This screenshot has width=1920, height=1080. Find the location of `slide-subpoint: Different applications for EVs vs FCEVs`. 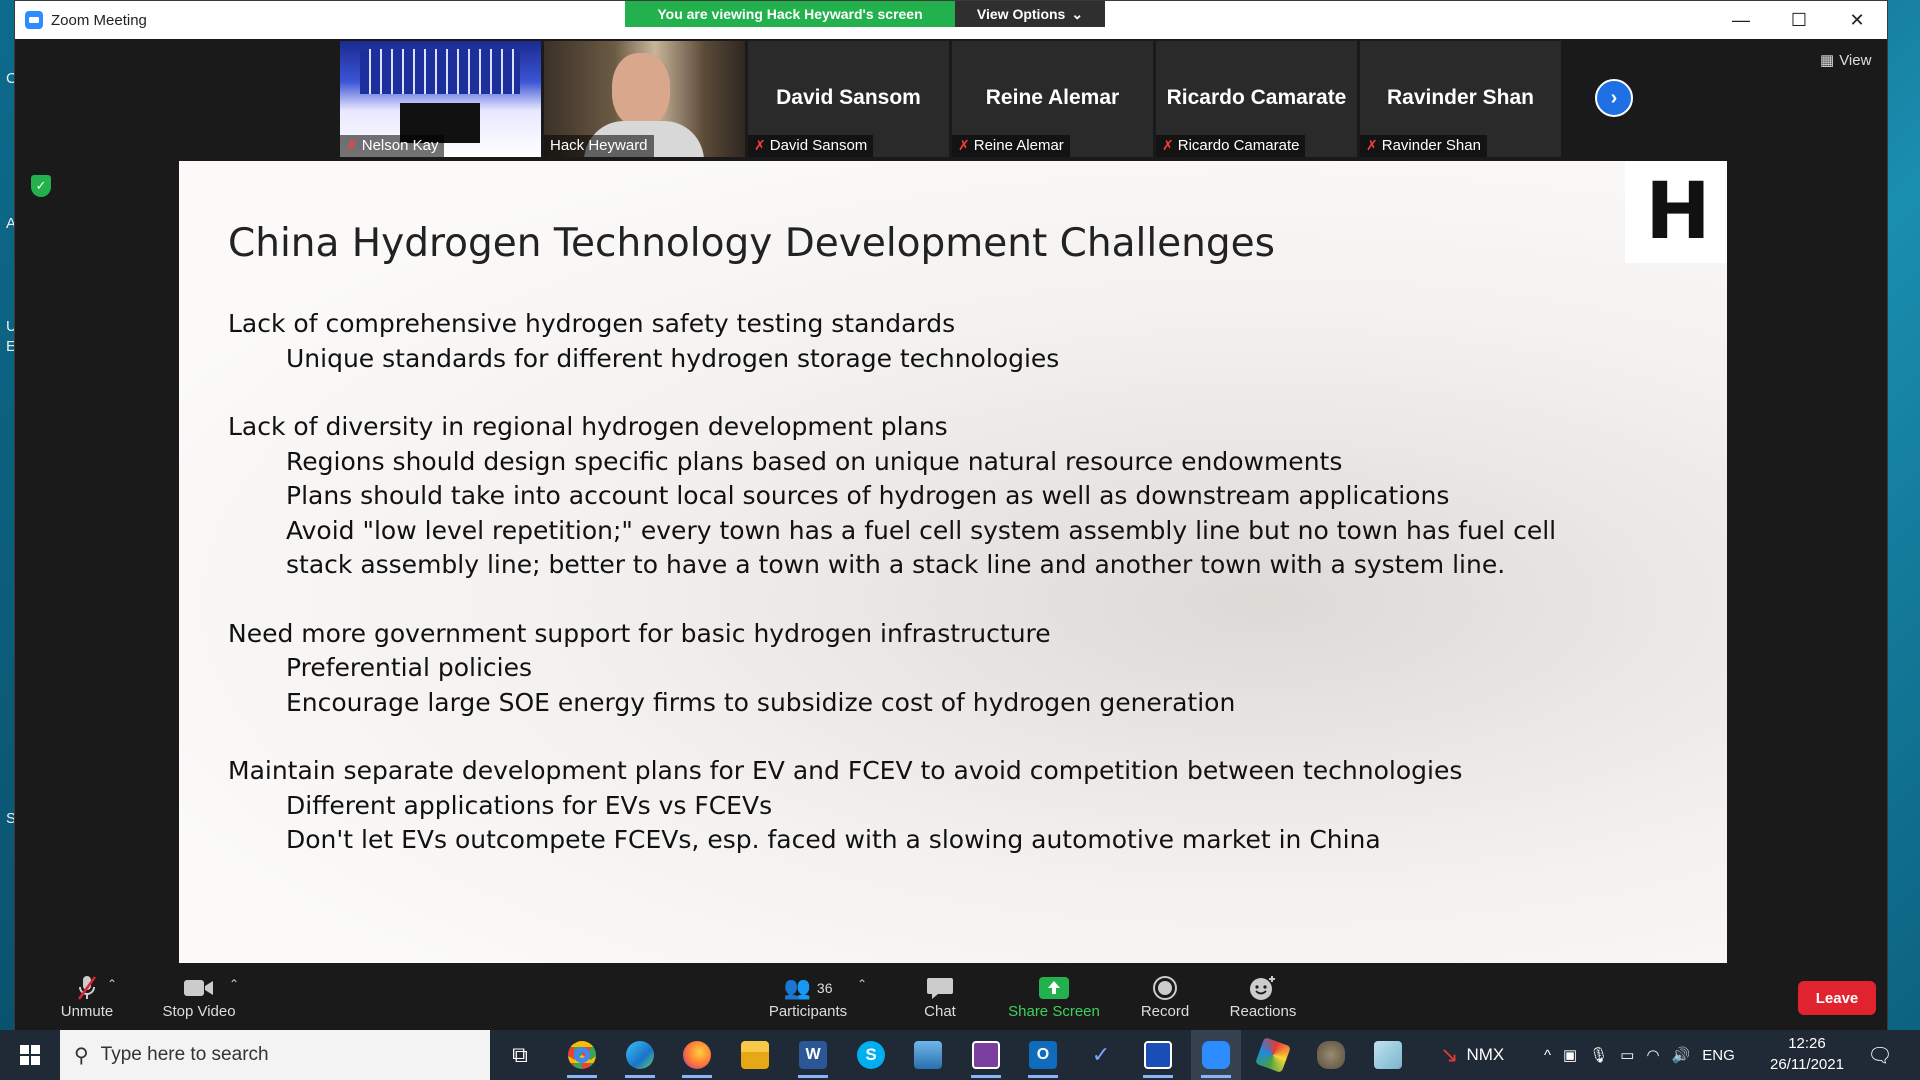

slide-subpoint: Different applications for EVs vs FCEVs is located at coordinates (529, 805).